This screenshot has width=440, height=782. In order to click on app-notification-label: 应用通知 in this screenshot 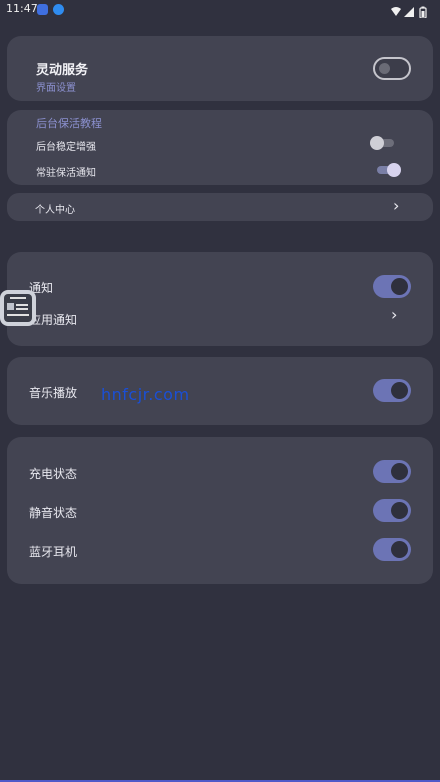, I will do `click(53, 320)`.